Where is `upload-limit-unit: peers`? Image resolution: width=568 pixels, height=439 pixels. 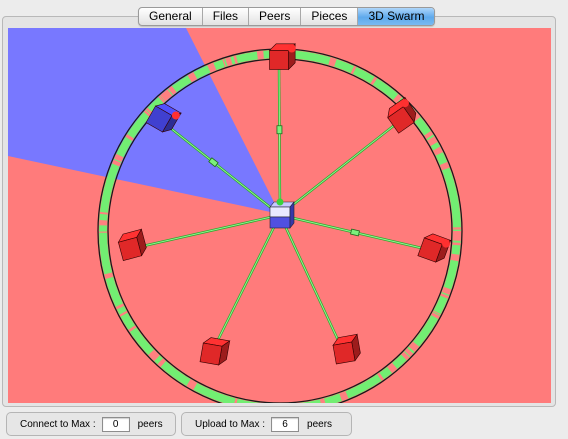 upload-limit-unit: peers is located at coordinates (320, 424).